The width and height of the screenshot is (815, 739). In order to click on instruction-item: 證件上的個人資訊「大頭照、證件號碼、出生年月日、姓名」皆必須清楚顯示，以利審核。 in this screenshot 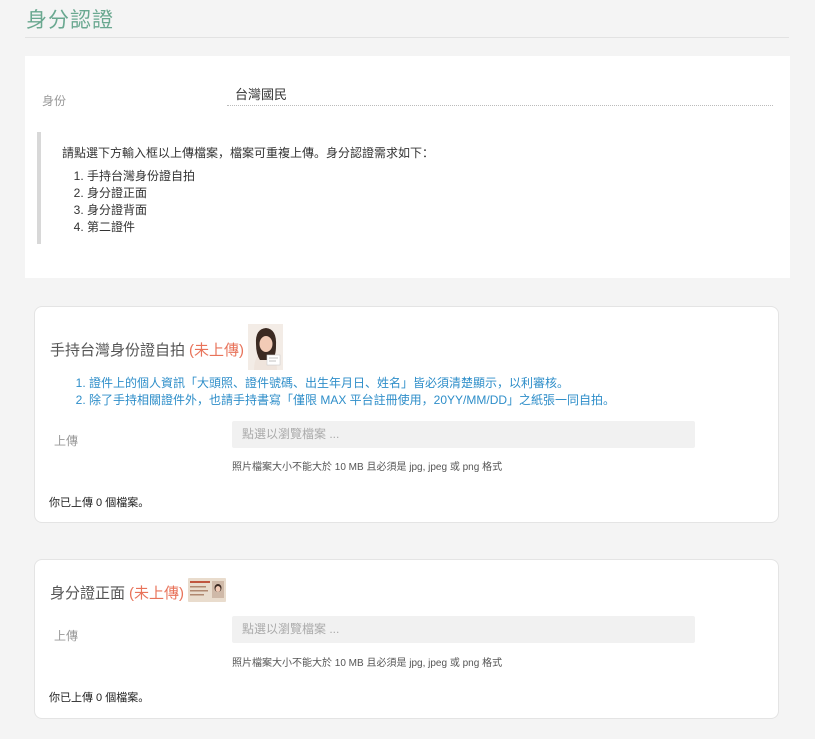, I will do `click(352, 383)`.